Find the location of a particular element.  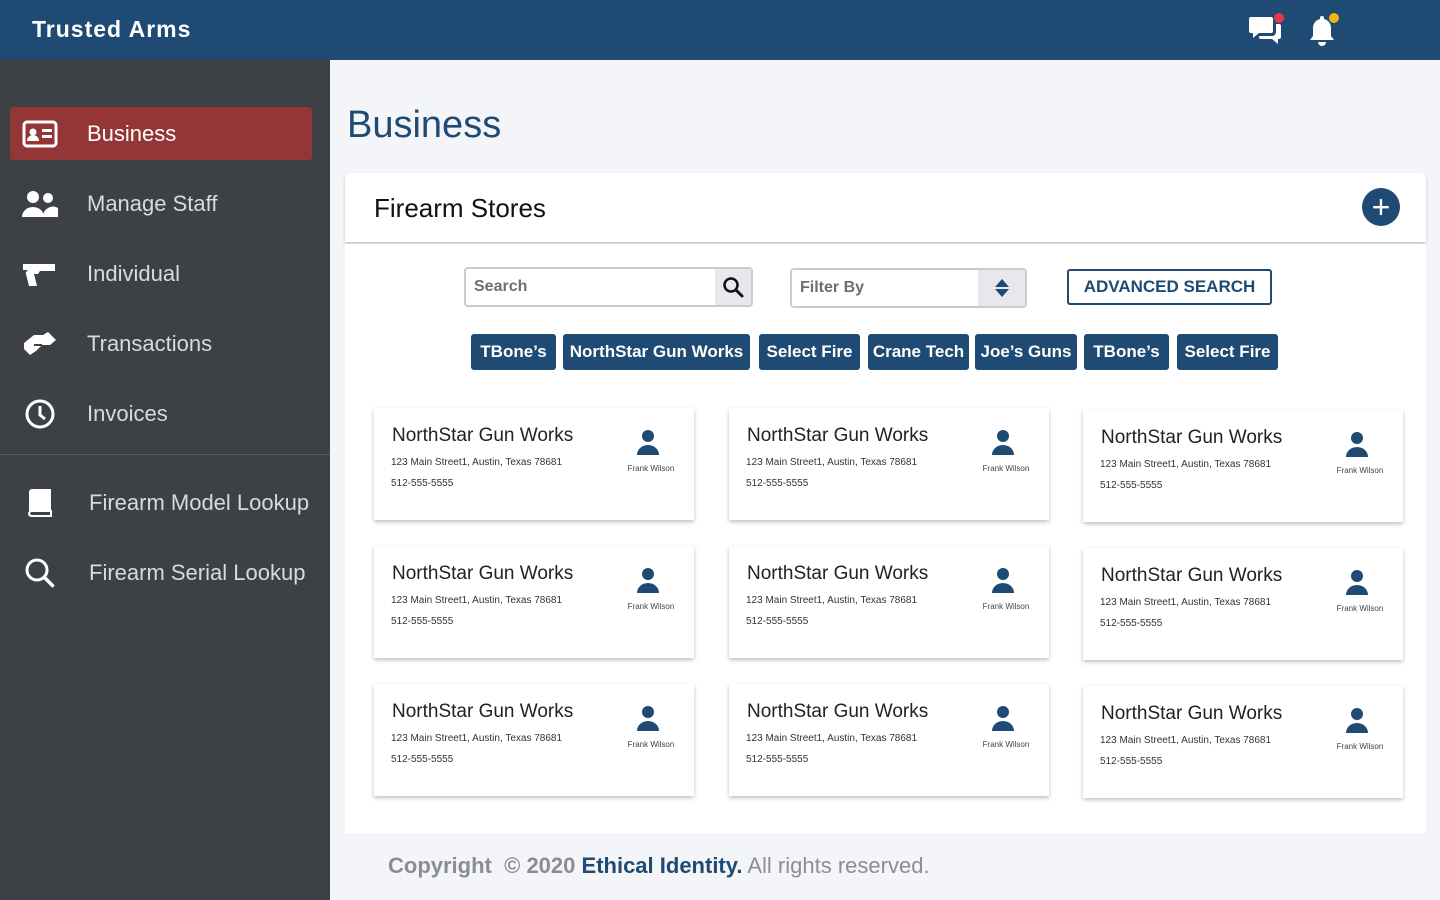

handgun-icon is located at coordinates (40, 274).